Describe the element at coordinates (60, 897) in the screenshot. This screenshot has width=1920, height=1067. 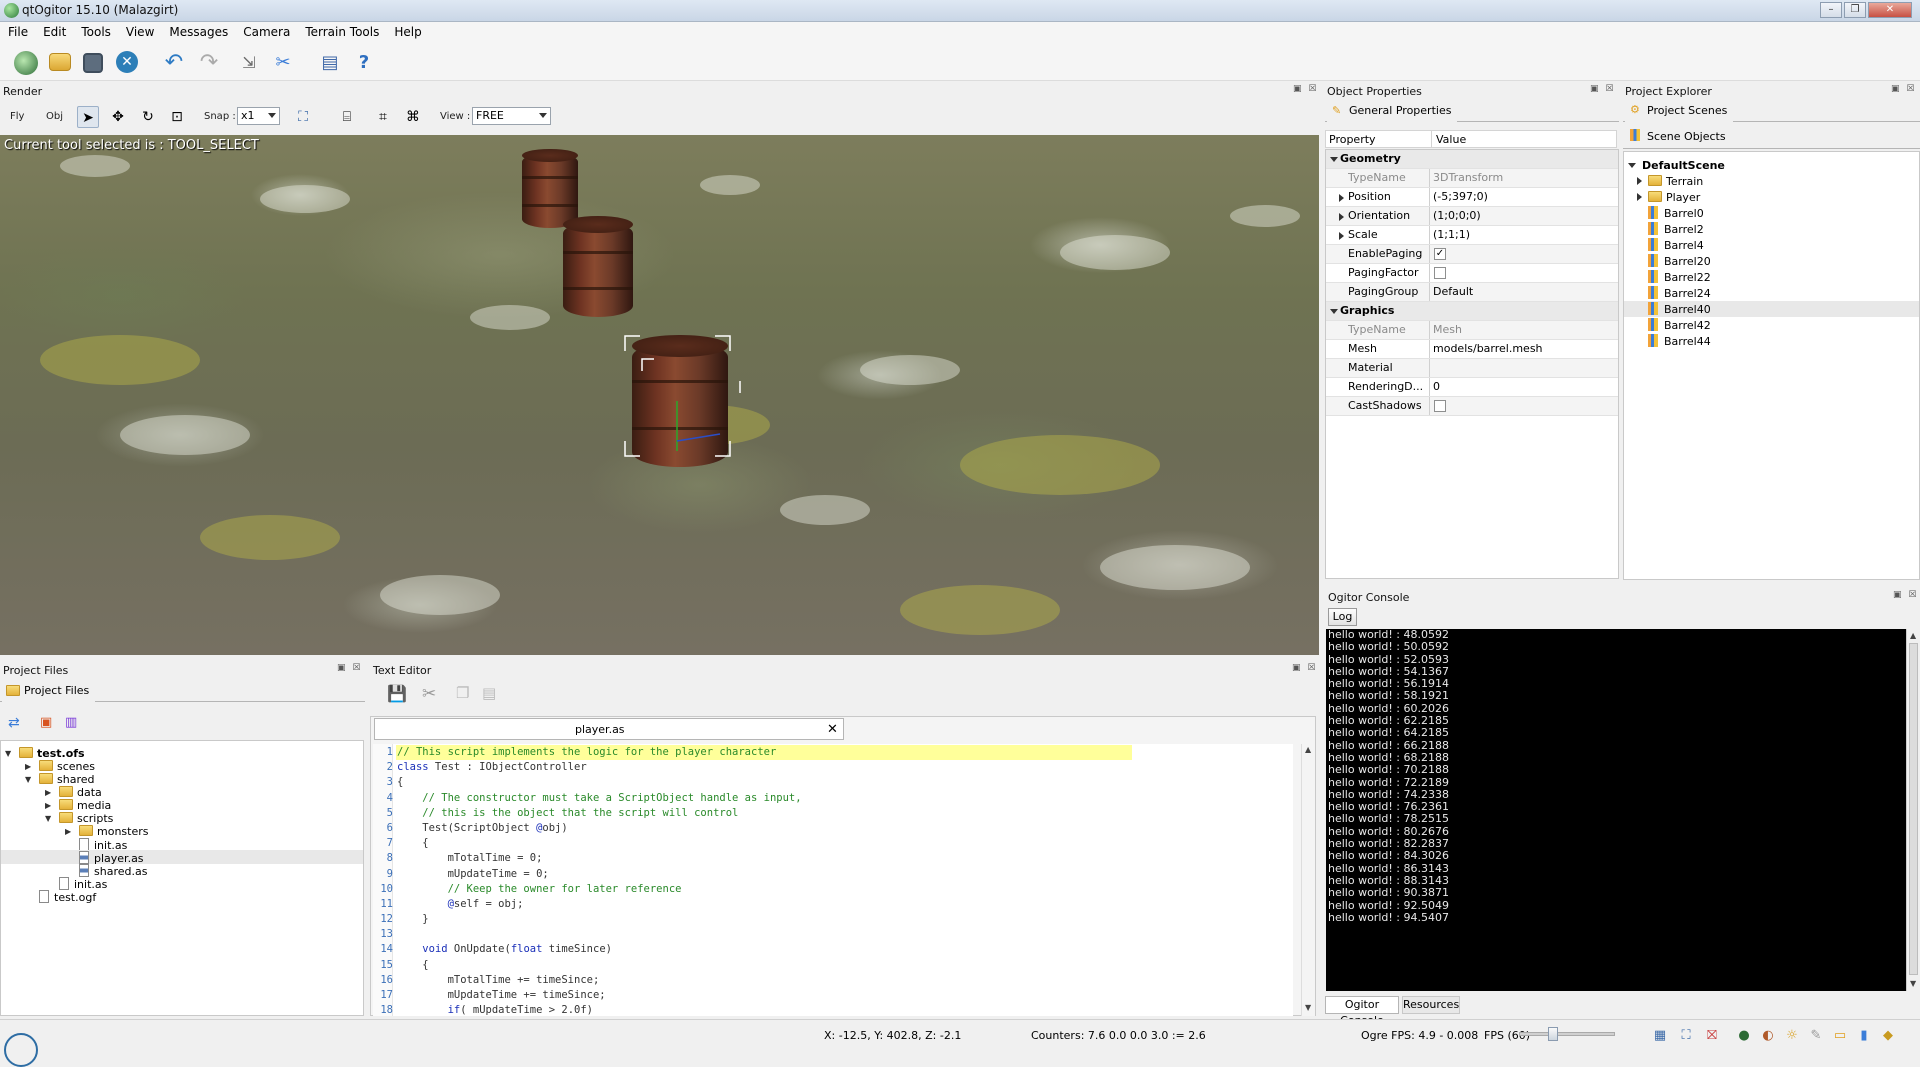
I see `file-tree-item: test.ogf` at that location.